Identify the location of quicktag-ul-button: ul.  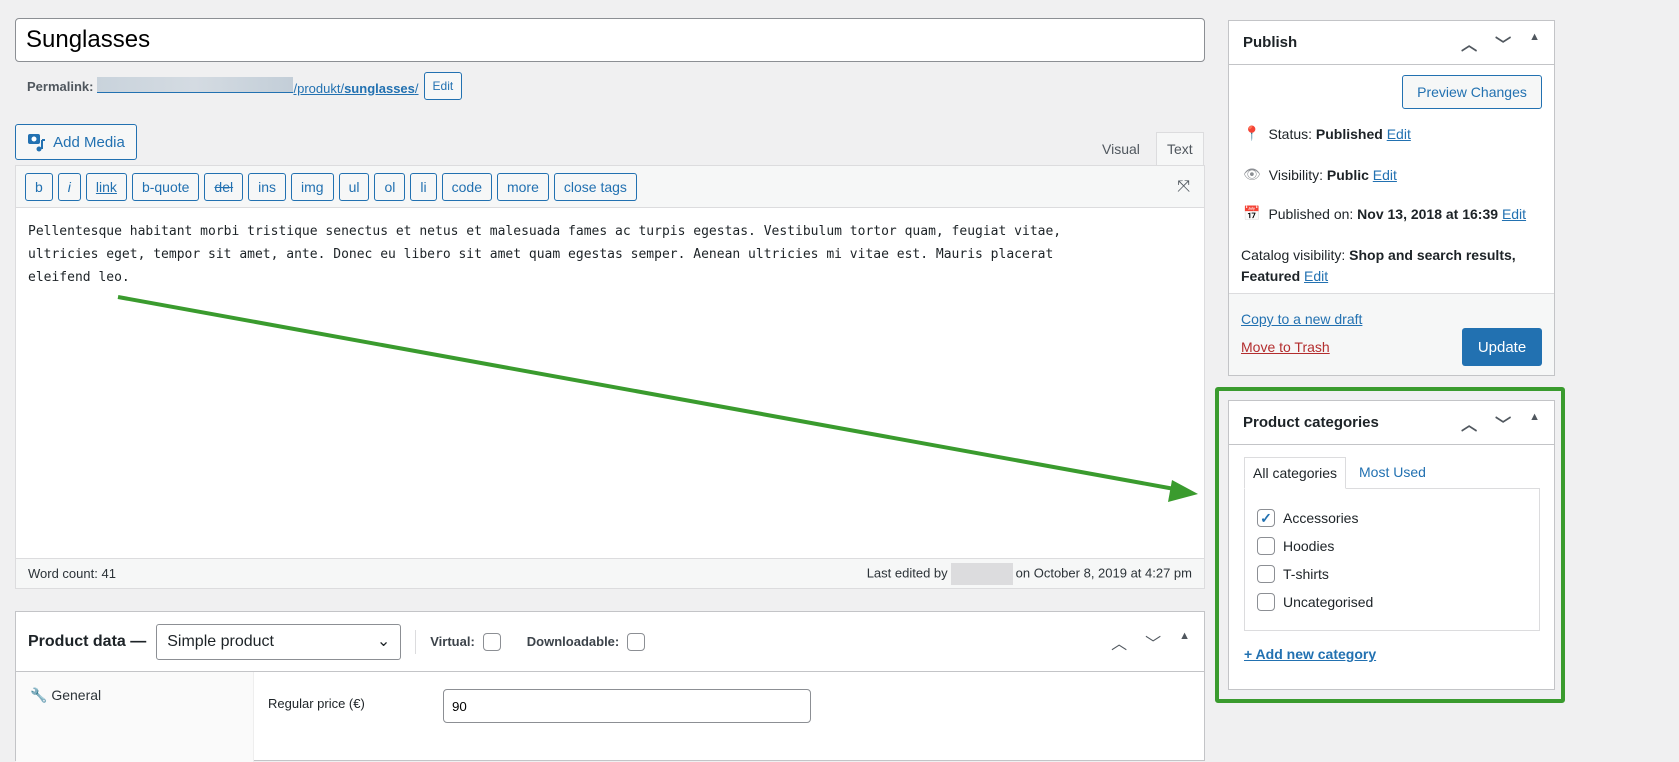
(354, 186).